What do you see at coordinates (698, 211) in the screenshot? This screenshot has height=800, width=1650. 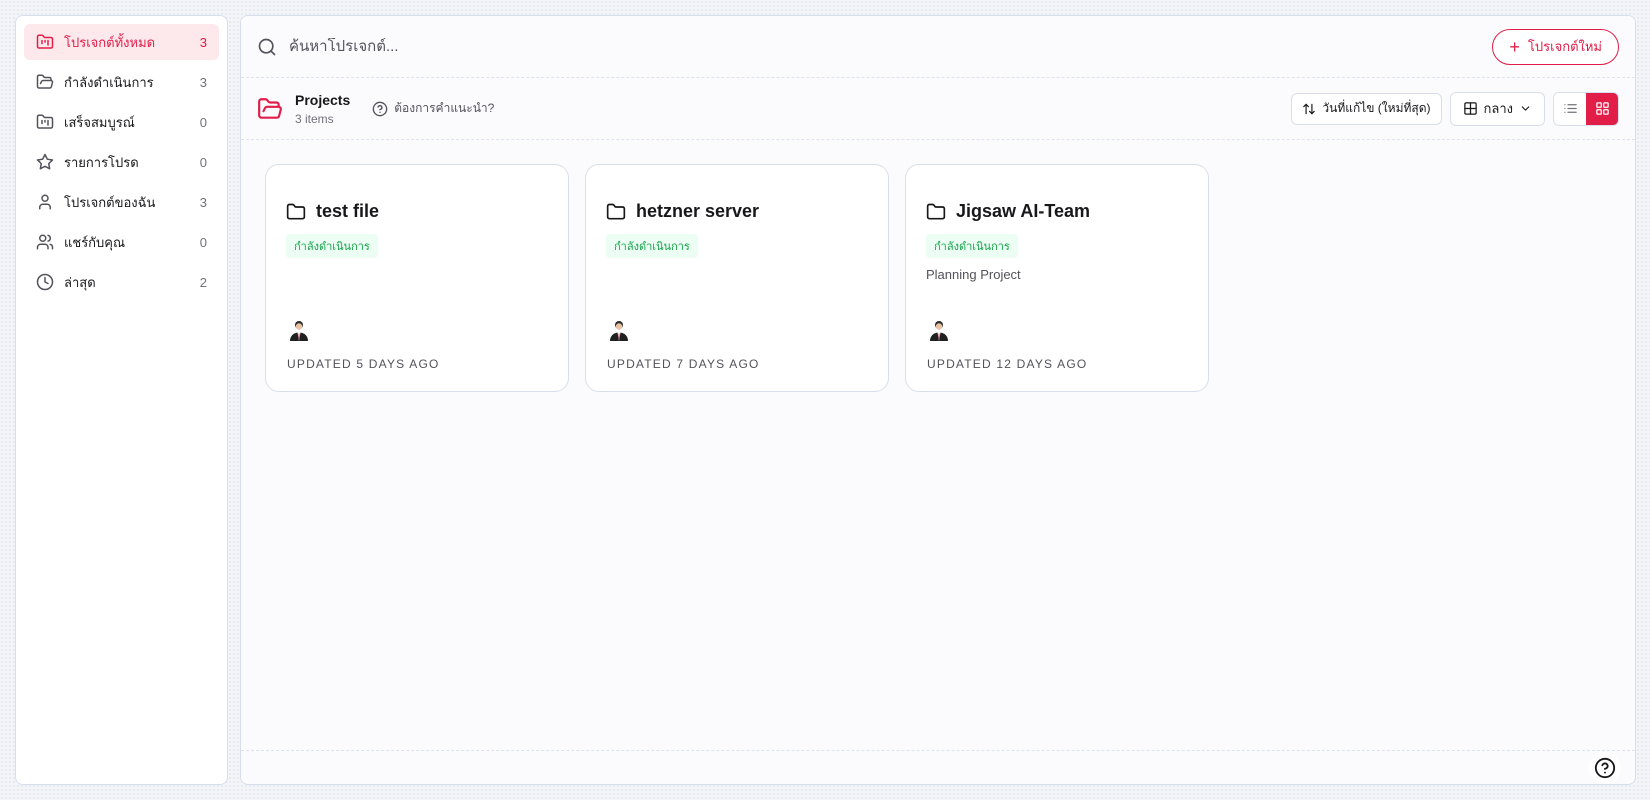 I see `project-name: hetzner server` at bounding box center [698, 211].